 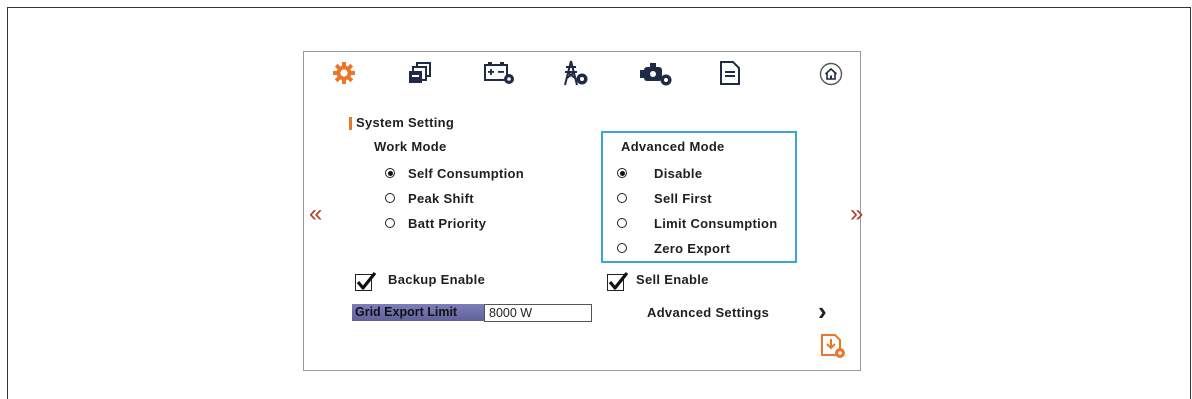 What do you see at coordinates (833, 346) in the screenshot?
I see `save-settings-icon` at bounding box center [833, 346].